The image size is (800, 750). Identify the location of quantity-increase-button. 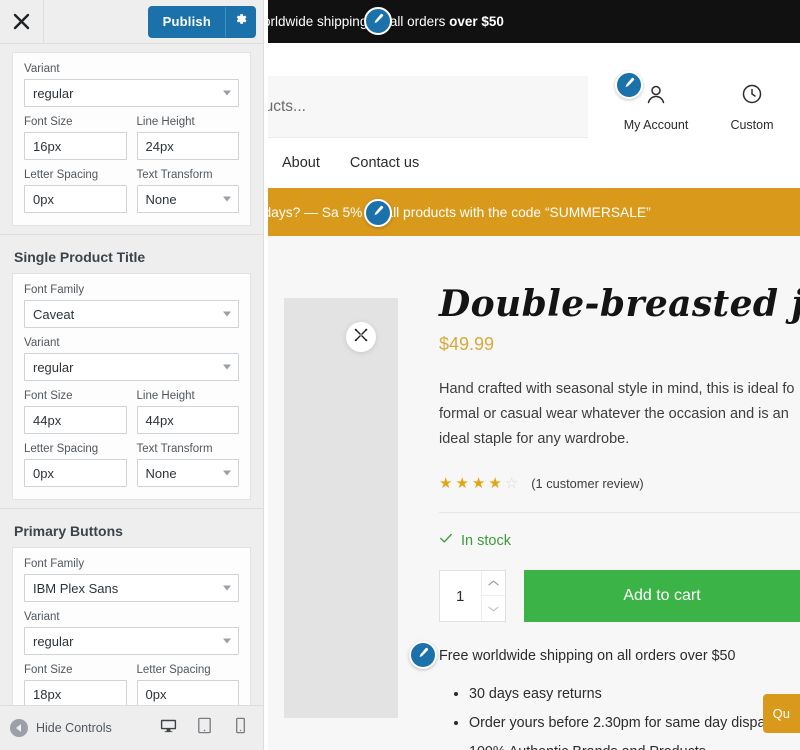
(493, 583).